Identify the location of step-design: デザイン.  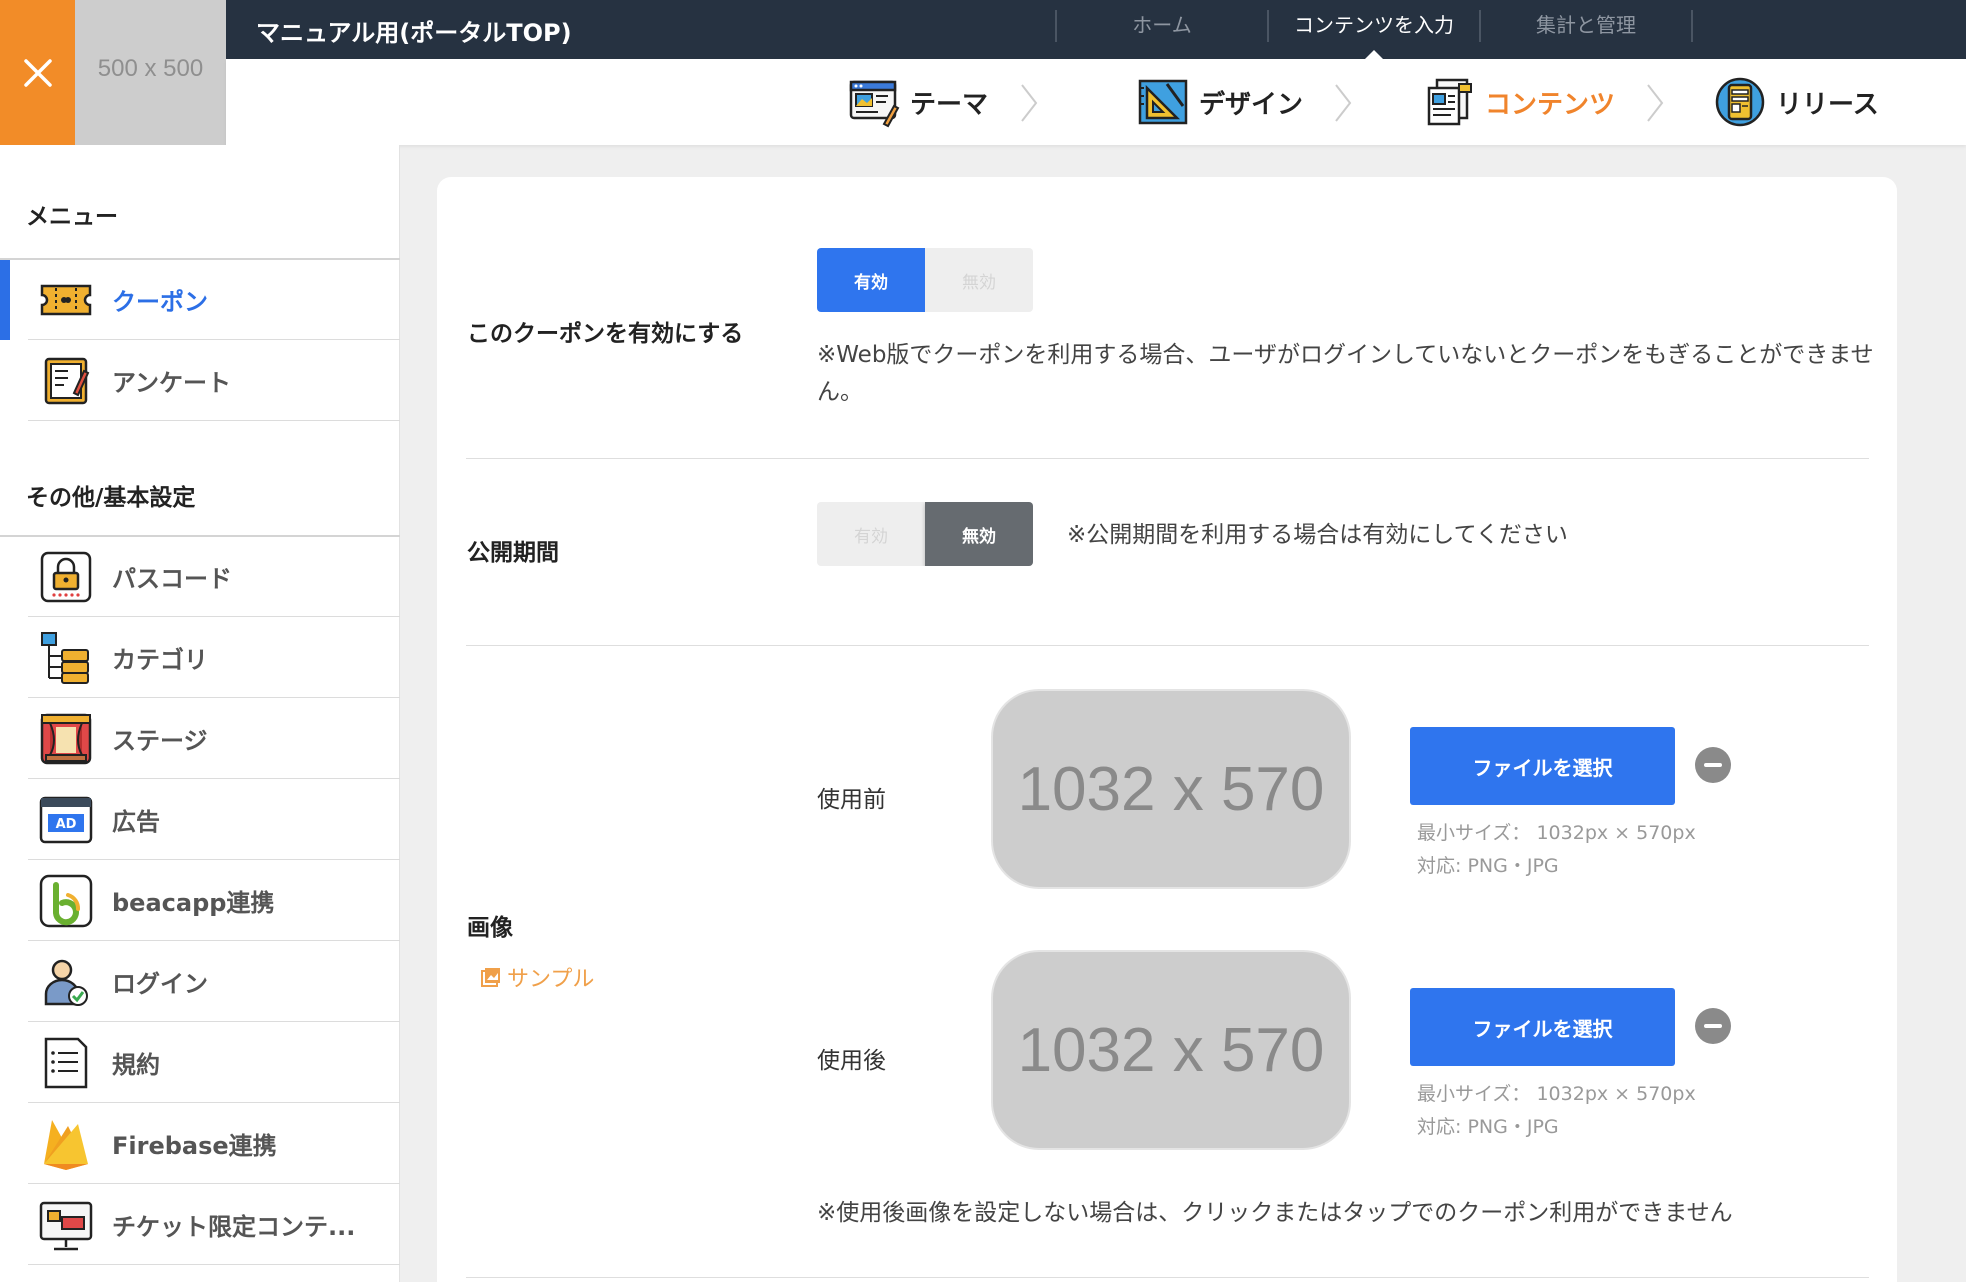
(1220, 102).